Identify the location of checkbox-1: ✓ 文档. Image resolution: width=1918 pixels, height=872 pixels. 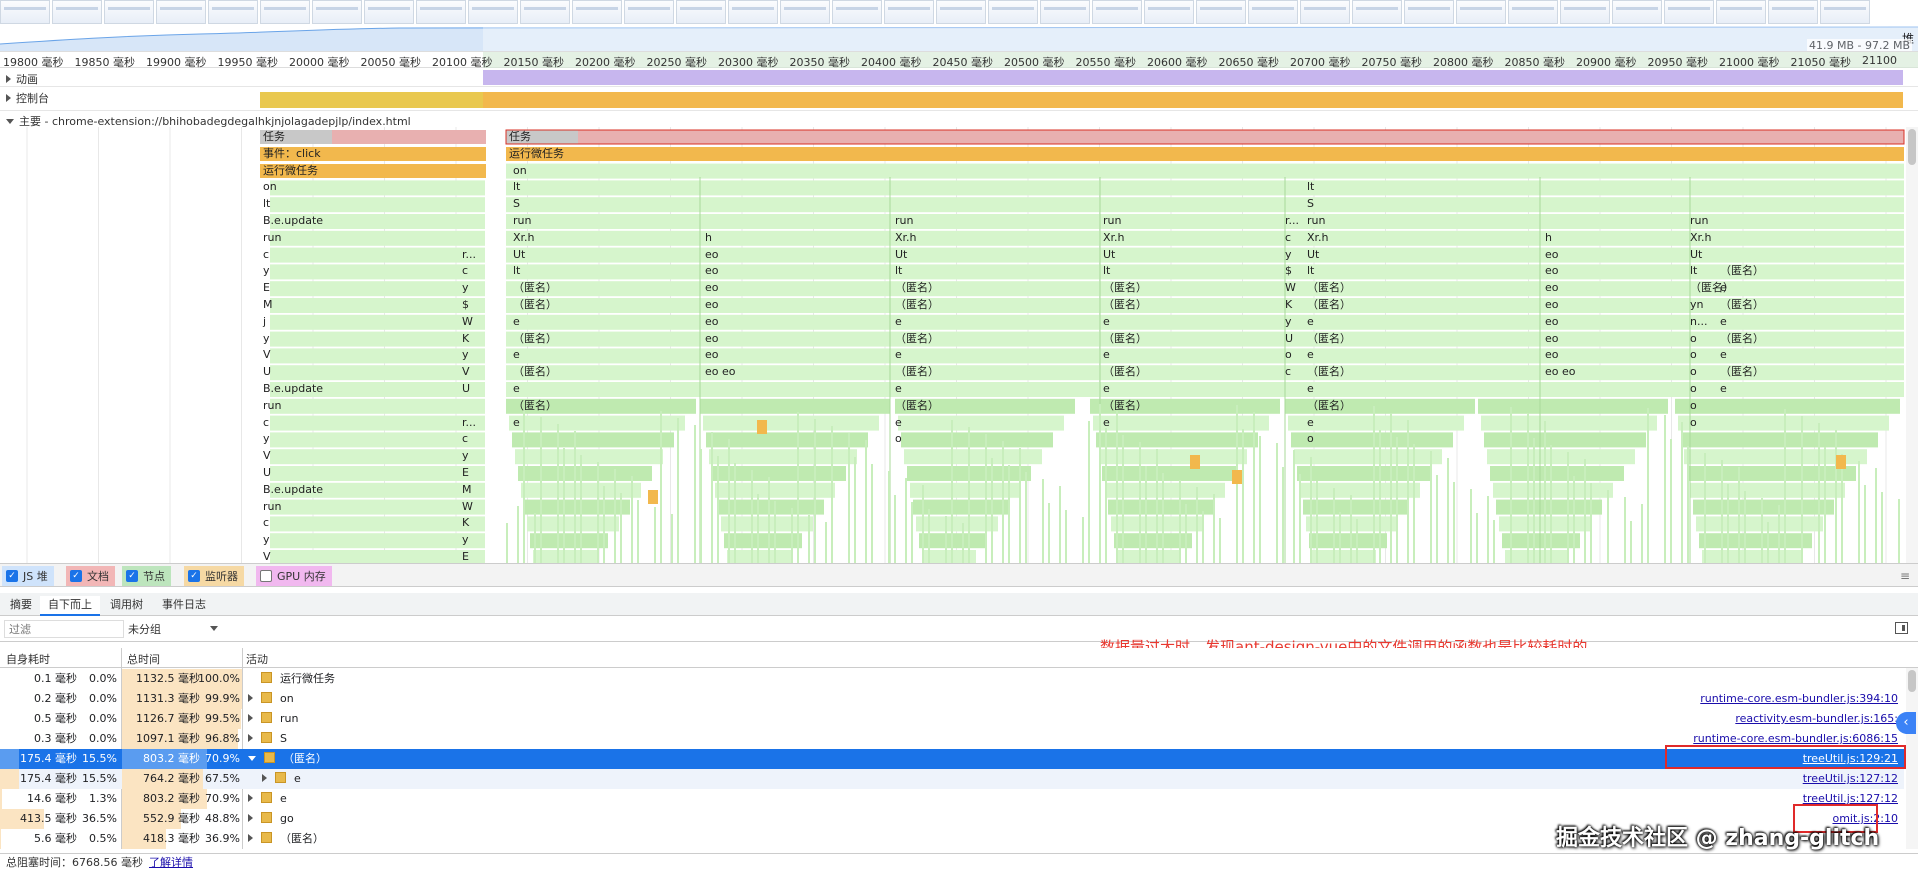
(90, 576).